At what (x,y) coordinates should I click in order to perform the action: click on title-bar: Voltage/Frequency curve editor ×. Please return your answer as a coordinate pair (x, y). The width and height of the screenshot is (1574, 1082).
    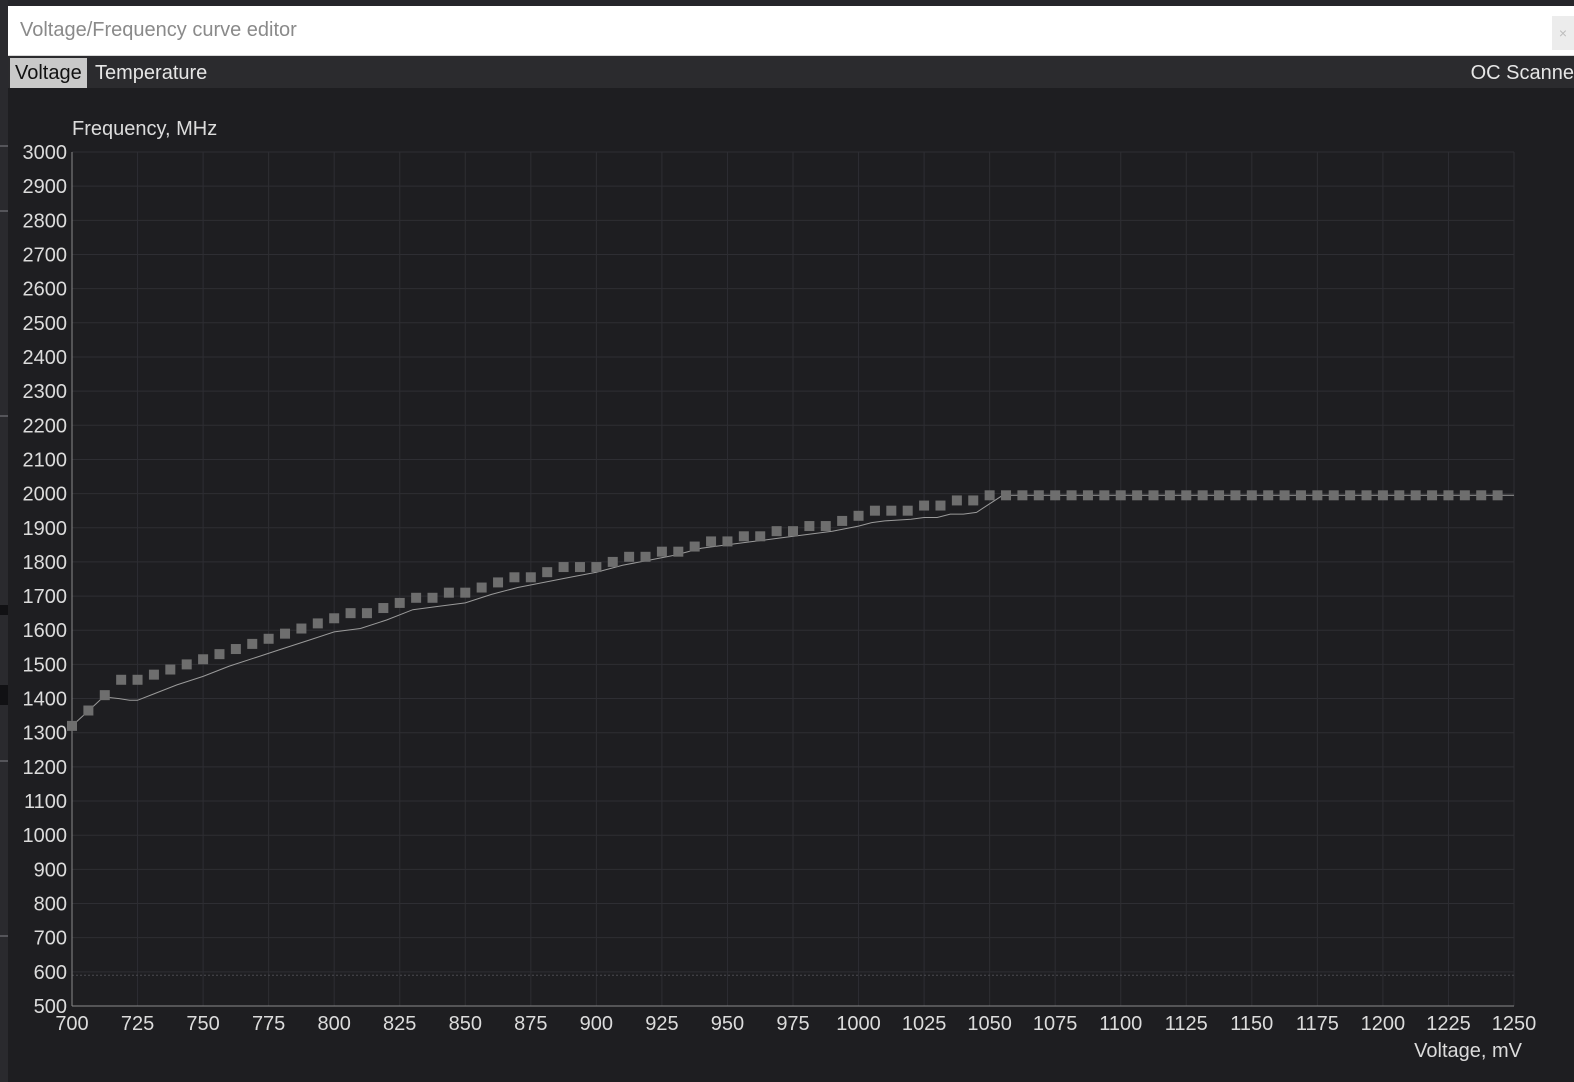
    Looking at the image, I should click on (791, 31).